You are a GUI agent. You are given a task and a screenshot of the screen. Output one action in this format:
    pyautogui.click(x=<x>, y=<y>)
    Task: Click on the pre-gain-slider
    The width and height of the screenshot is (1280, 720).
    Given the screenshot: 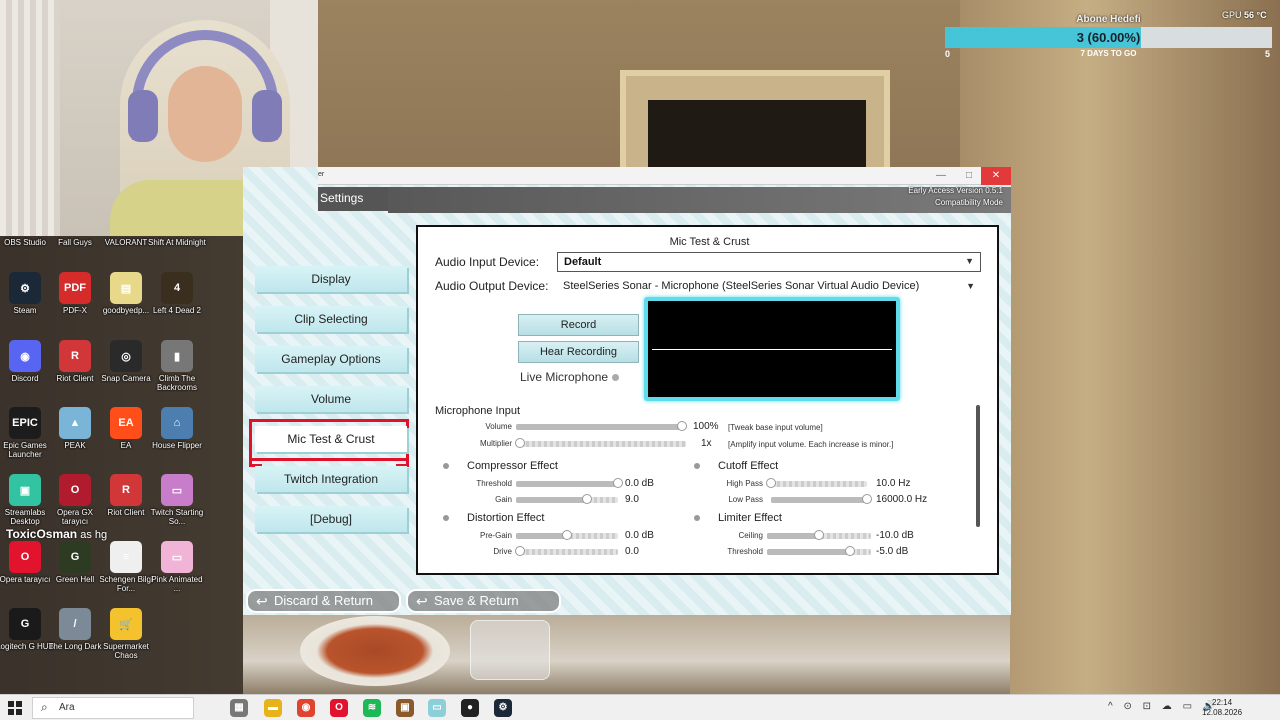 What is the action you would take?
    pyautogui.click(x=567, y=535)
    